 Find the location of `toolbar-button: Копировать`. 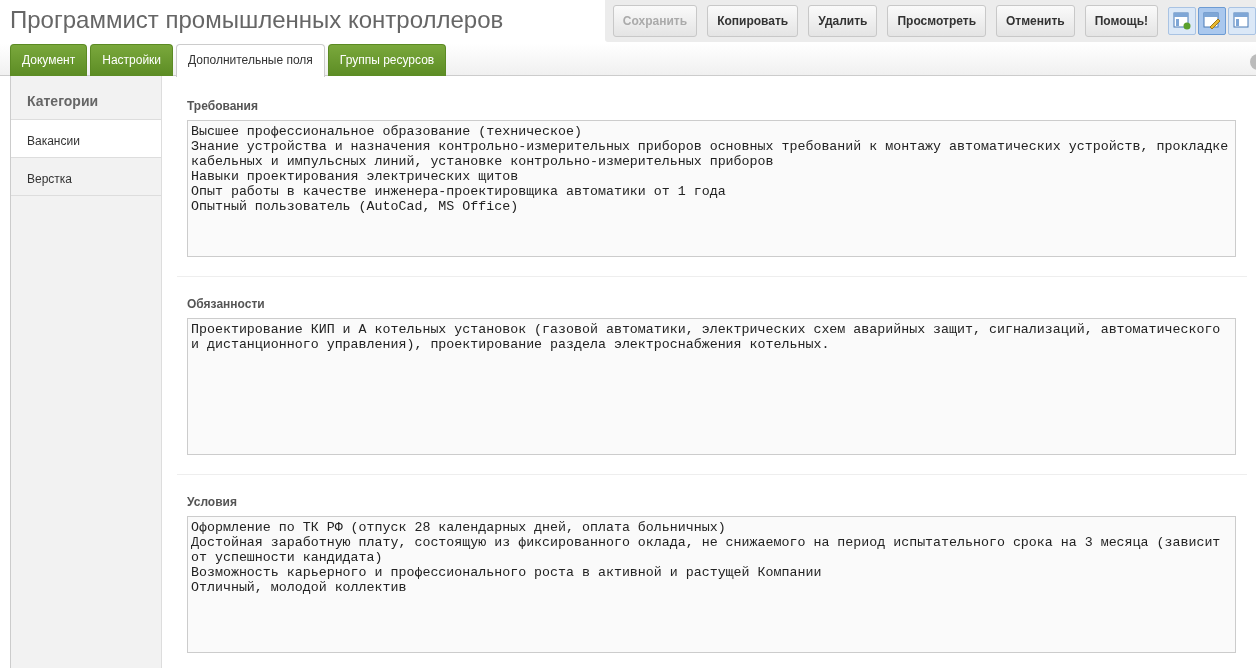

toolbar-button: Копировать is located at coordinates (753, 21).